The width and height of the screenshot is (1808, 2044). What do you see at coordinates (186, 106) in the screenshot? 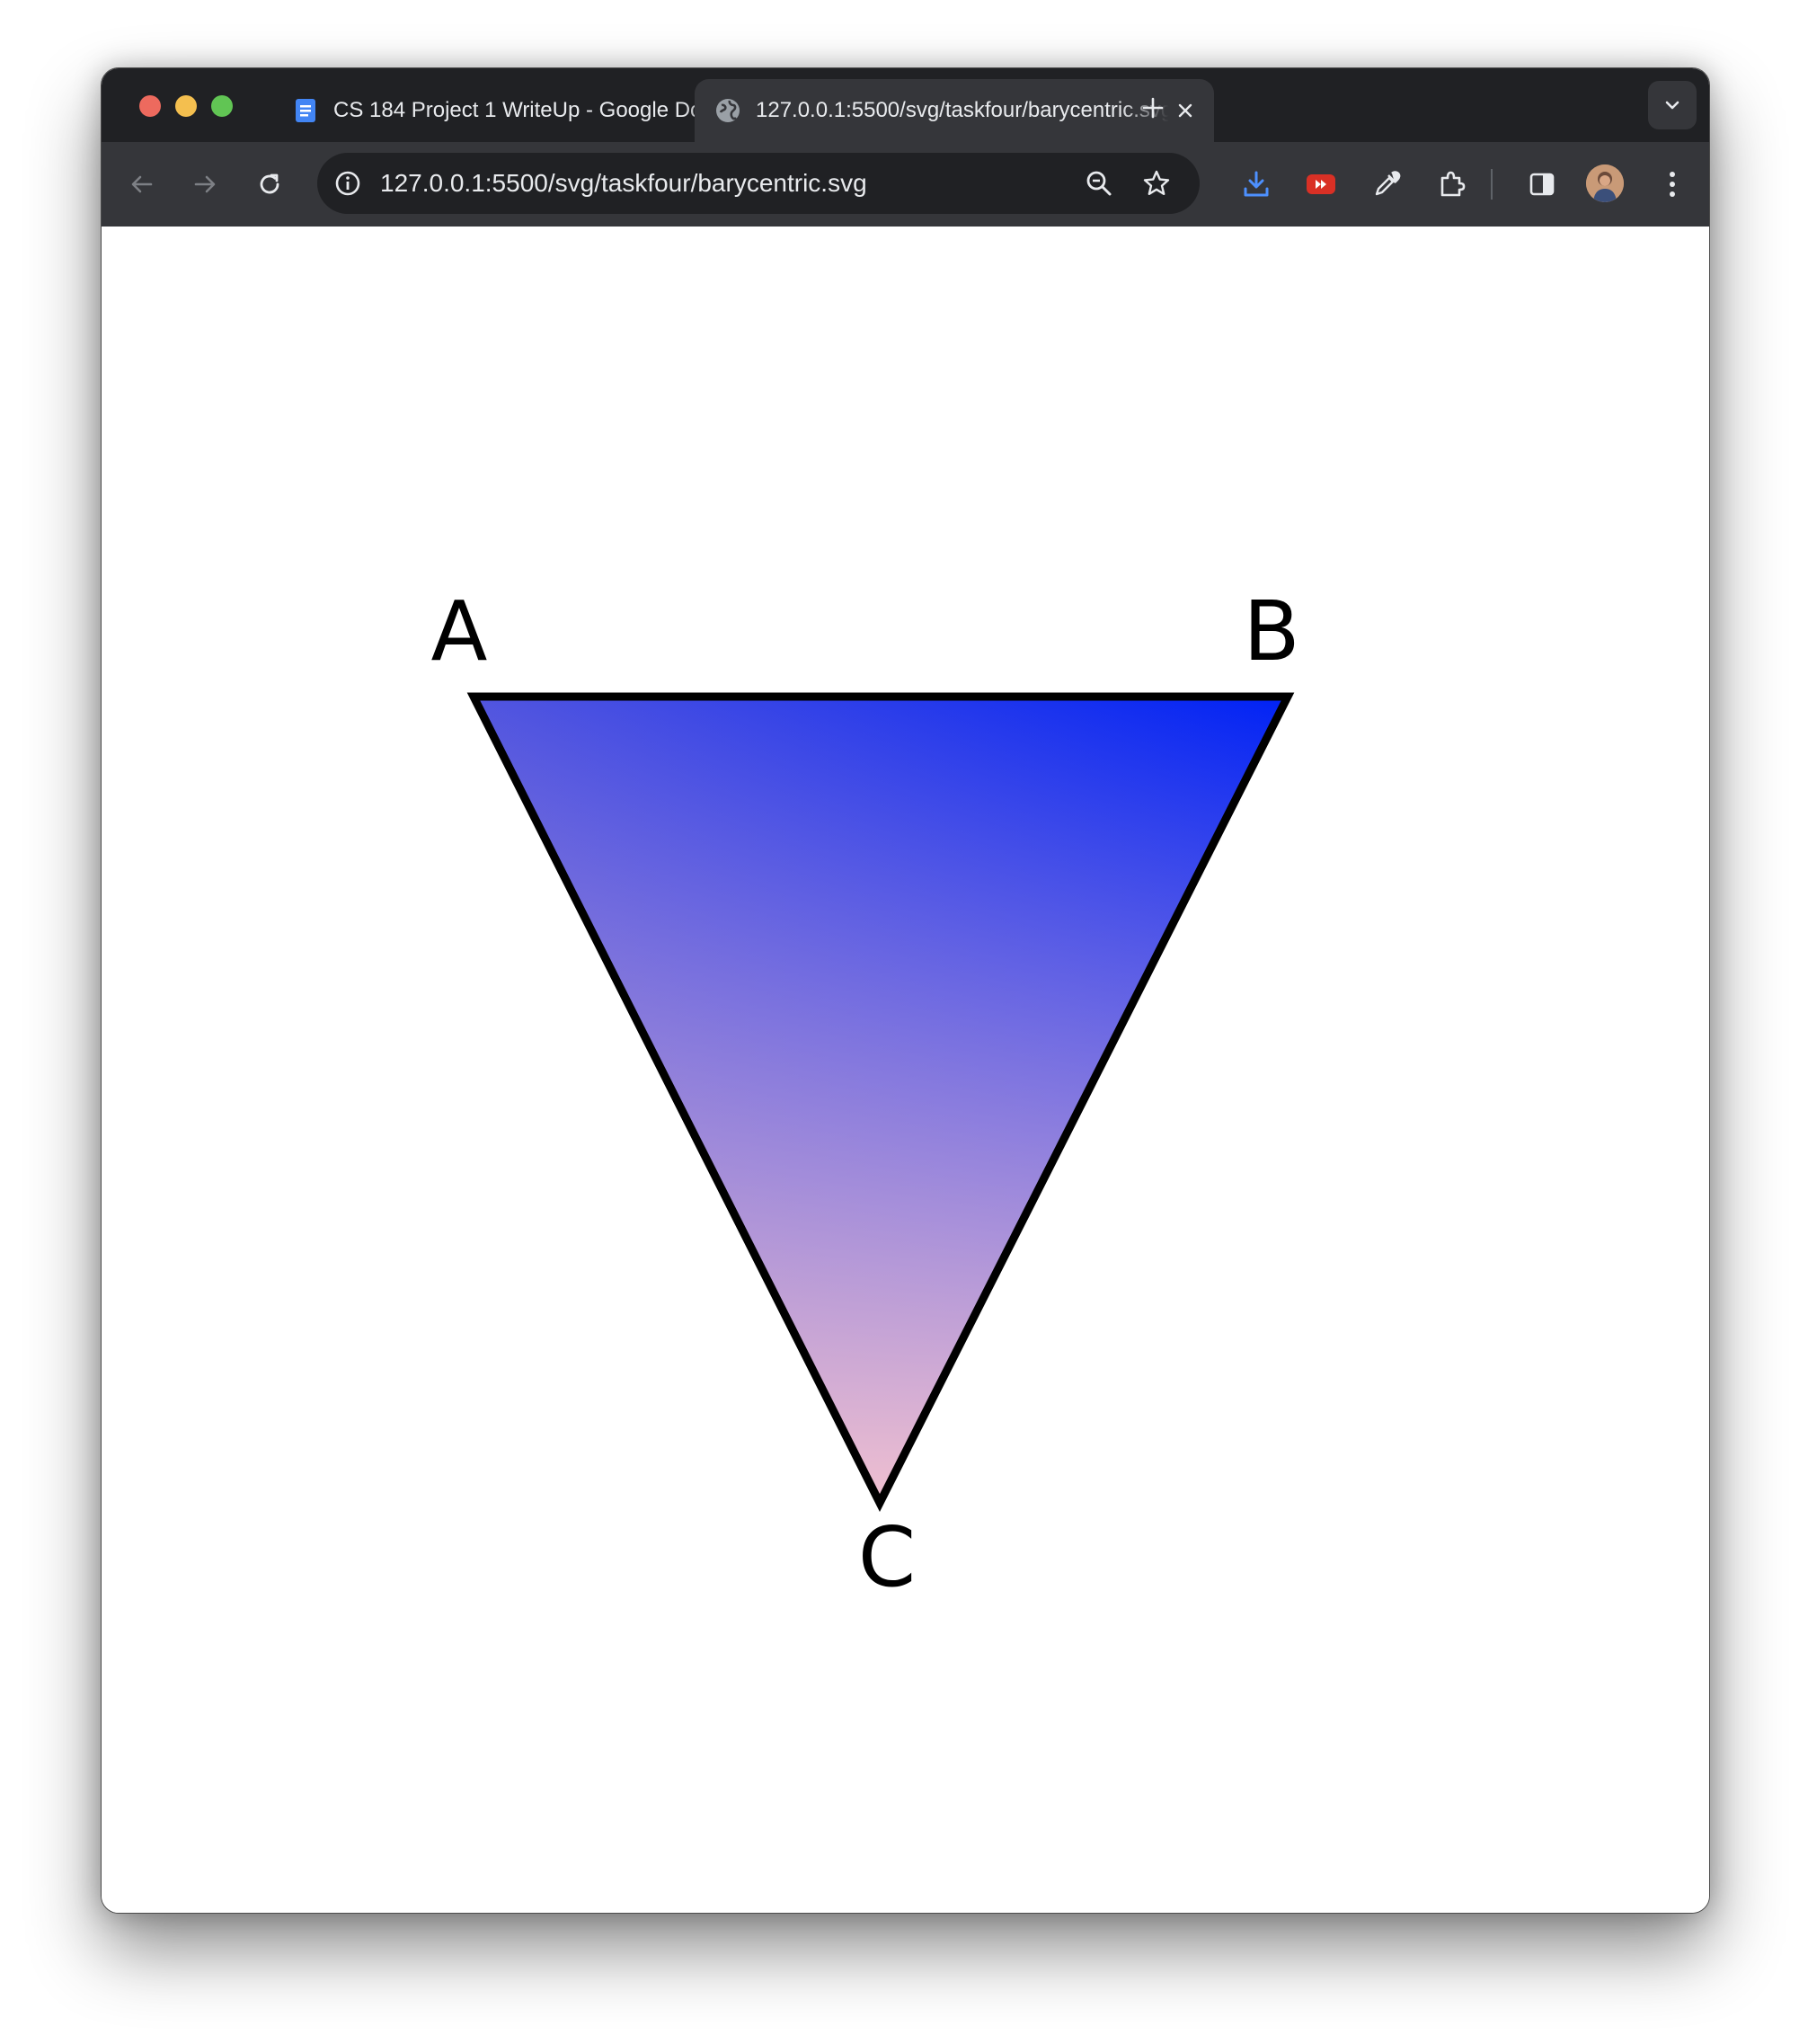
I see `window-minimize-button` at bounding box center [186, 106].